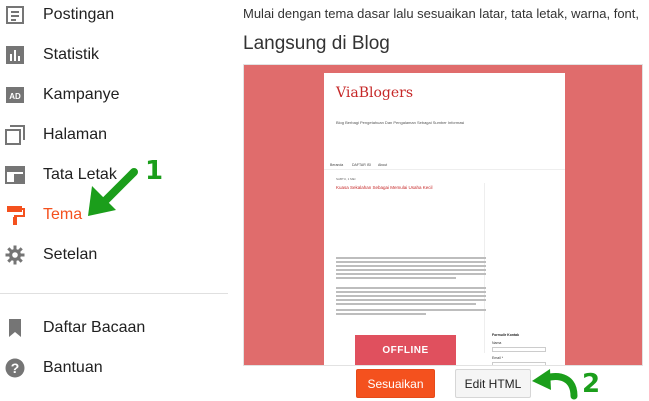 This screenshot has width=649, height=401. What do you see at coordinates (116, 368) in the screenshot?
I see `sidebar-item-bantuan: ? Bantuan` at bounding box center [116, 368].